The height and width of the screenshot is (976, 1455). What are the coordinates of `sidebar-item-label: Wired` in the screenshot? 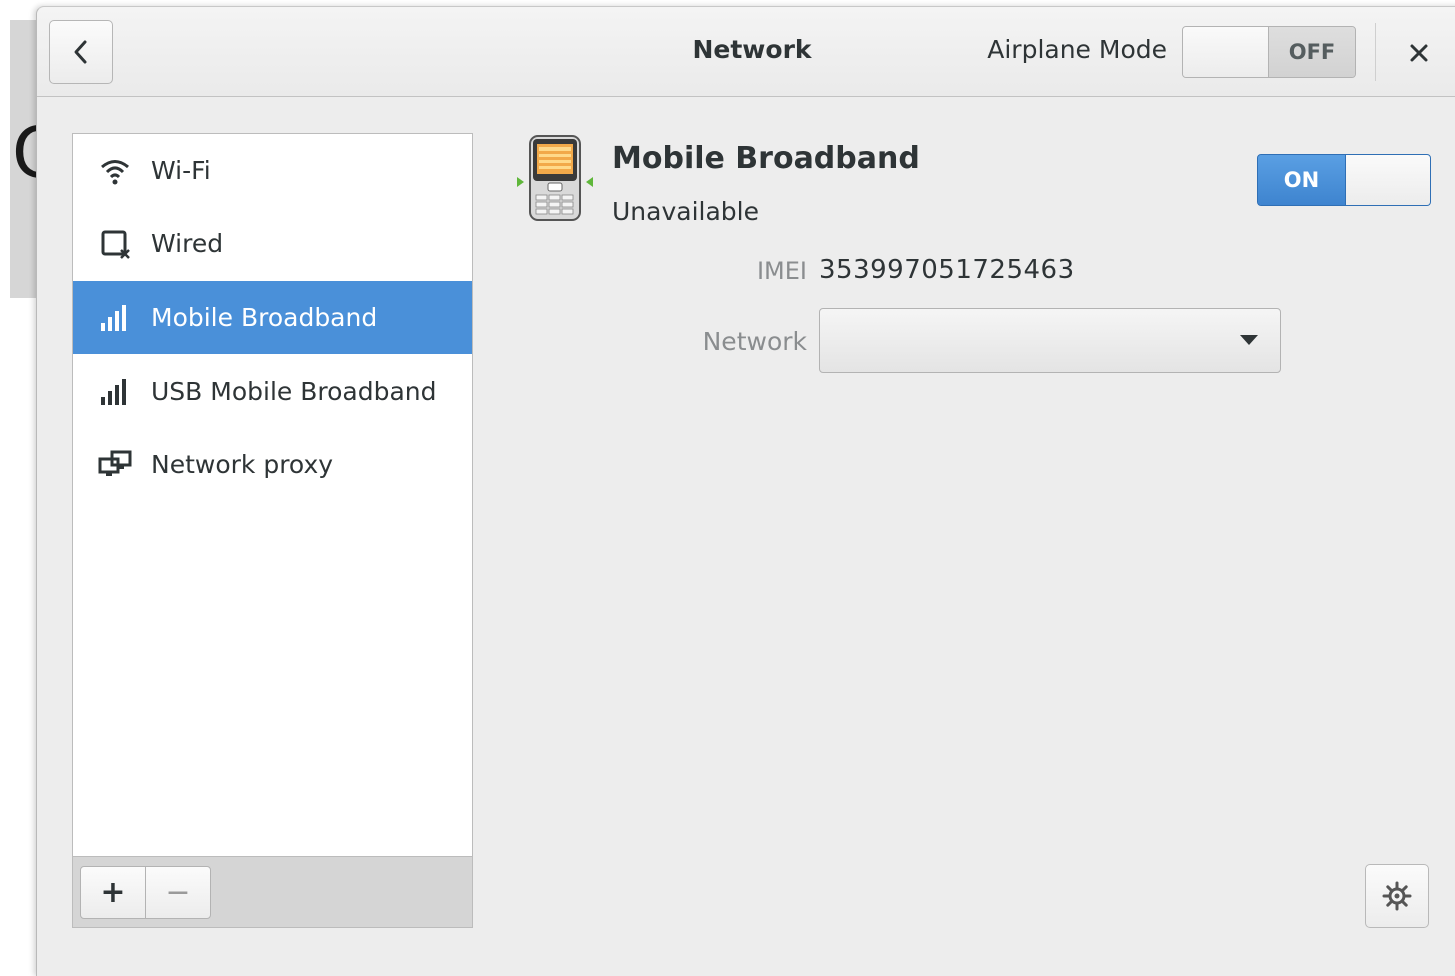 It's located at (187, 243).